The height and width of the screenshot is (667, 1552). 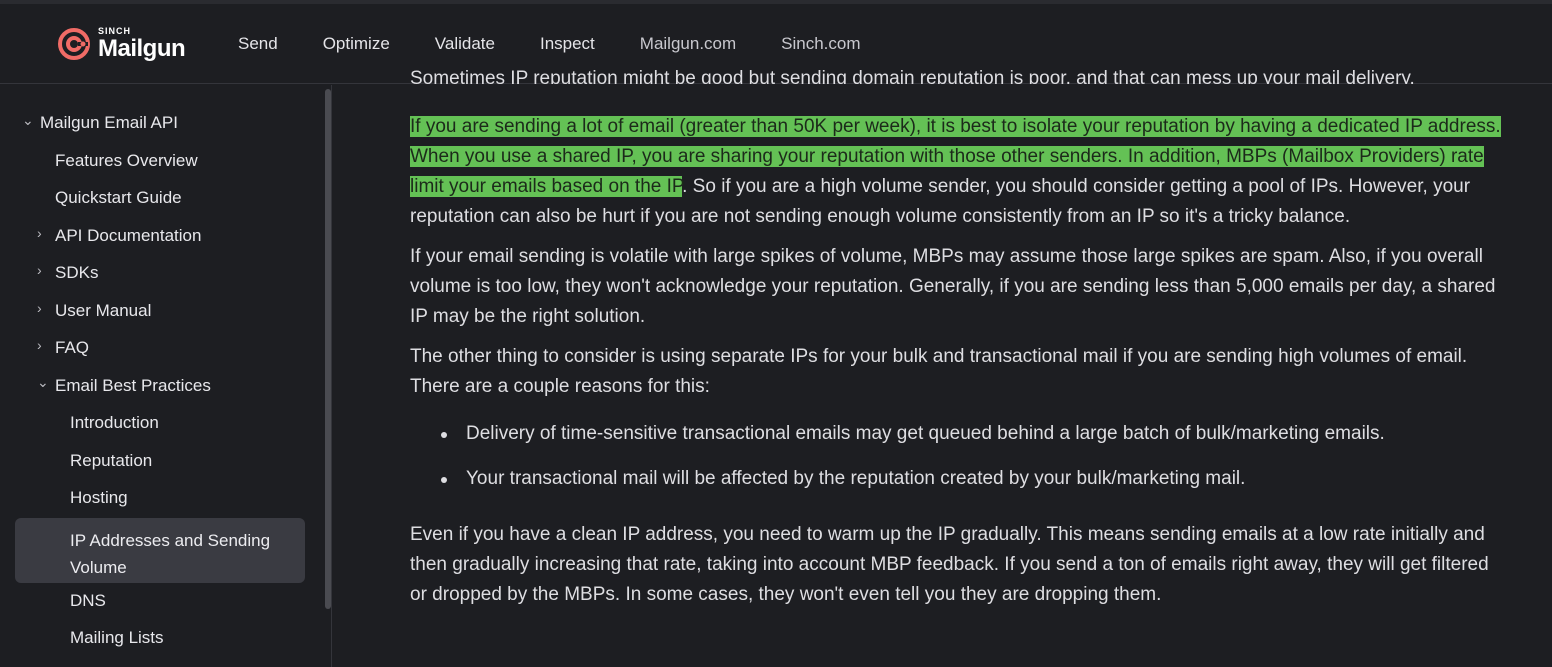 I want to click on nav-optimize: Optimize, so click(x=356, y=44).